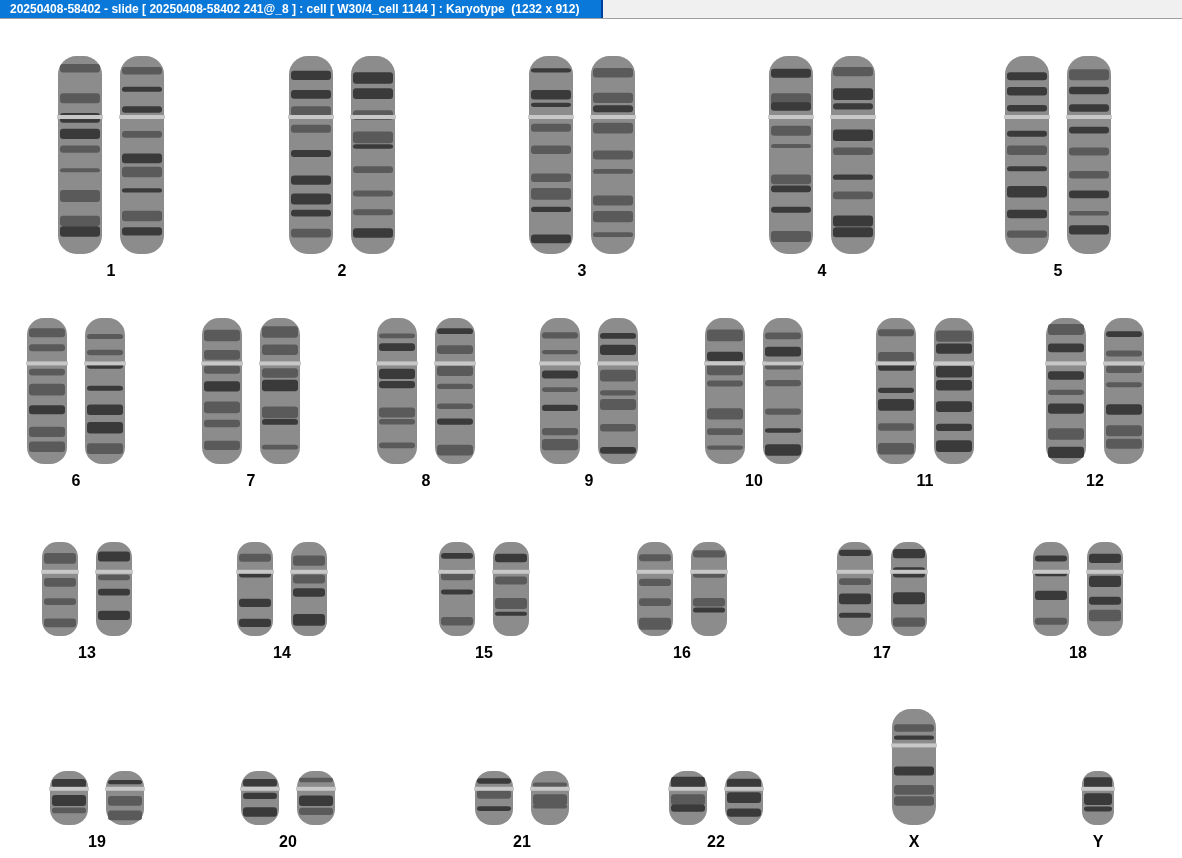 This screenshot has width=1182, height=858. I want to click on chromosome-label: 11, so click(925, 481).